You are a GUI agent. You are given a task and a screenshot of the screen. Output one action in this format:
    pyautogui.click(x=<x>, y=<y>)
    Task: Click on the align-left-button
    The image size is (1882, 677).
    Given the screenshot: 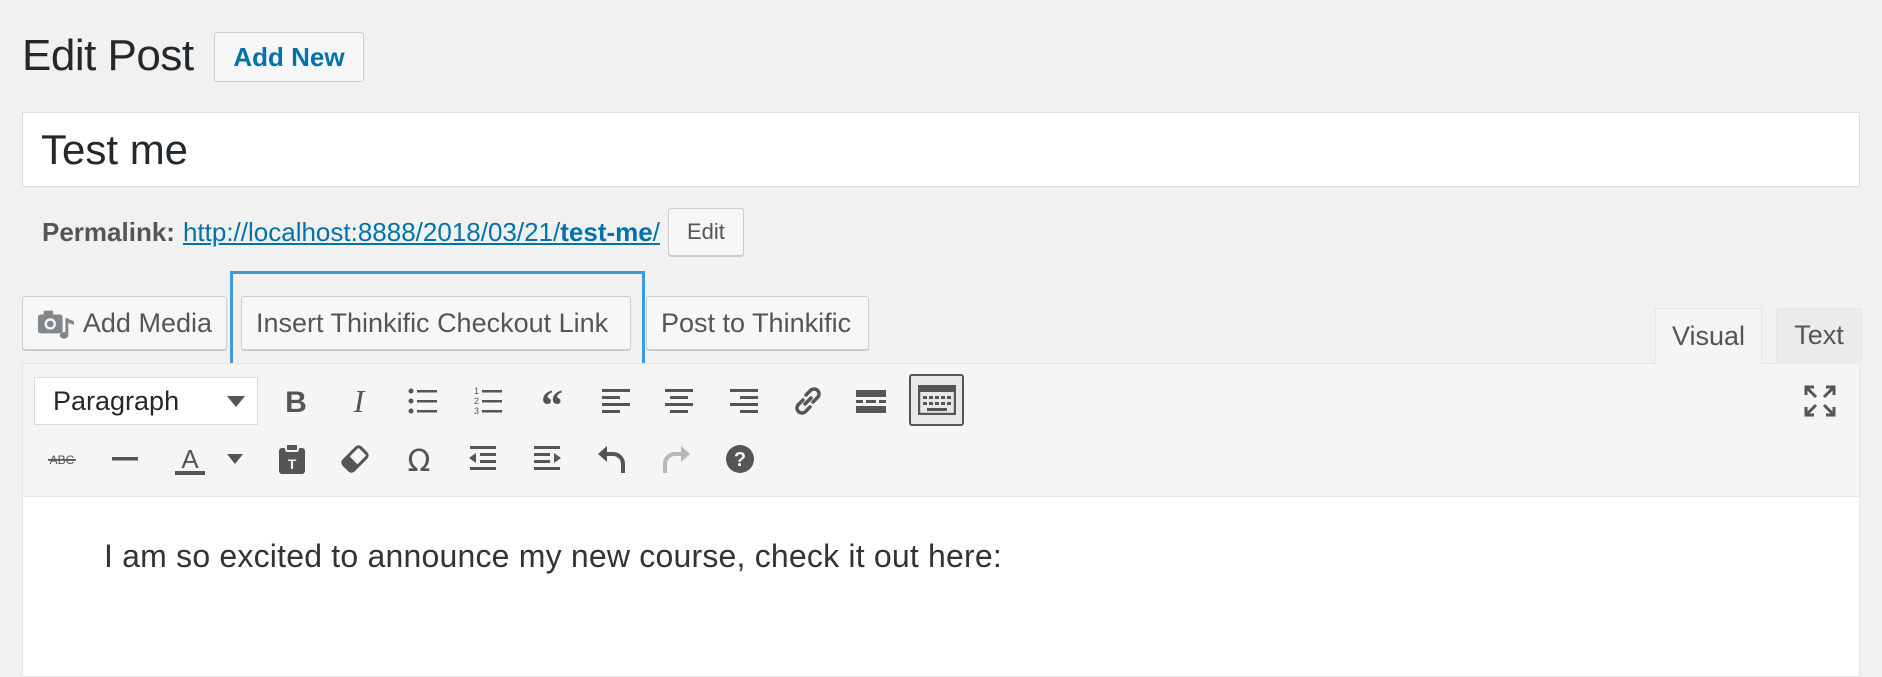 What is the action you would take?
    pyautogui.click(x=616, y=401)
    